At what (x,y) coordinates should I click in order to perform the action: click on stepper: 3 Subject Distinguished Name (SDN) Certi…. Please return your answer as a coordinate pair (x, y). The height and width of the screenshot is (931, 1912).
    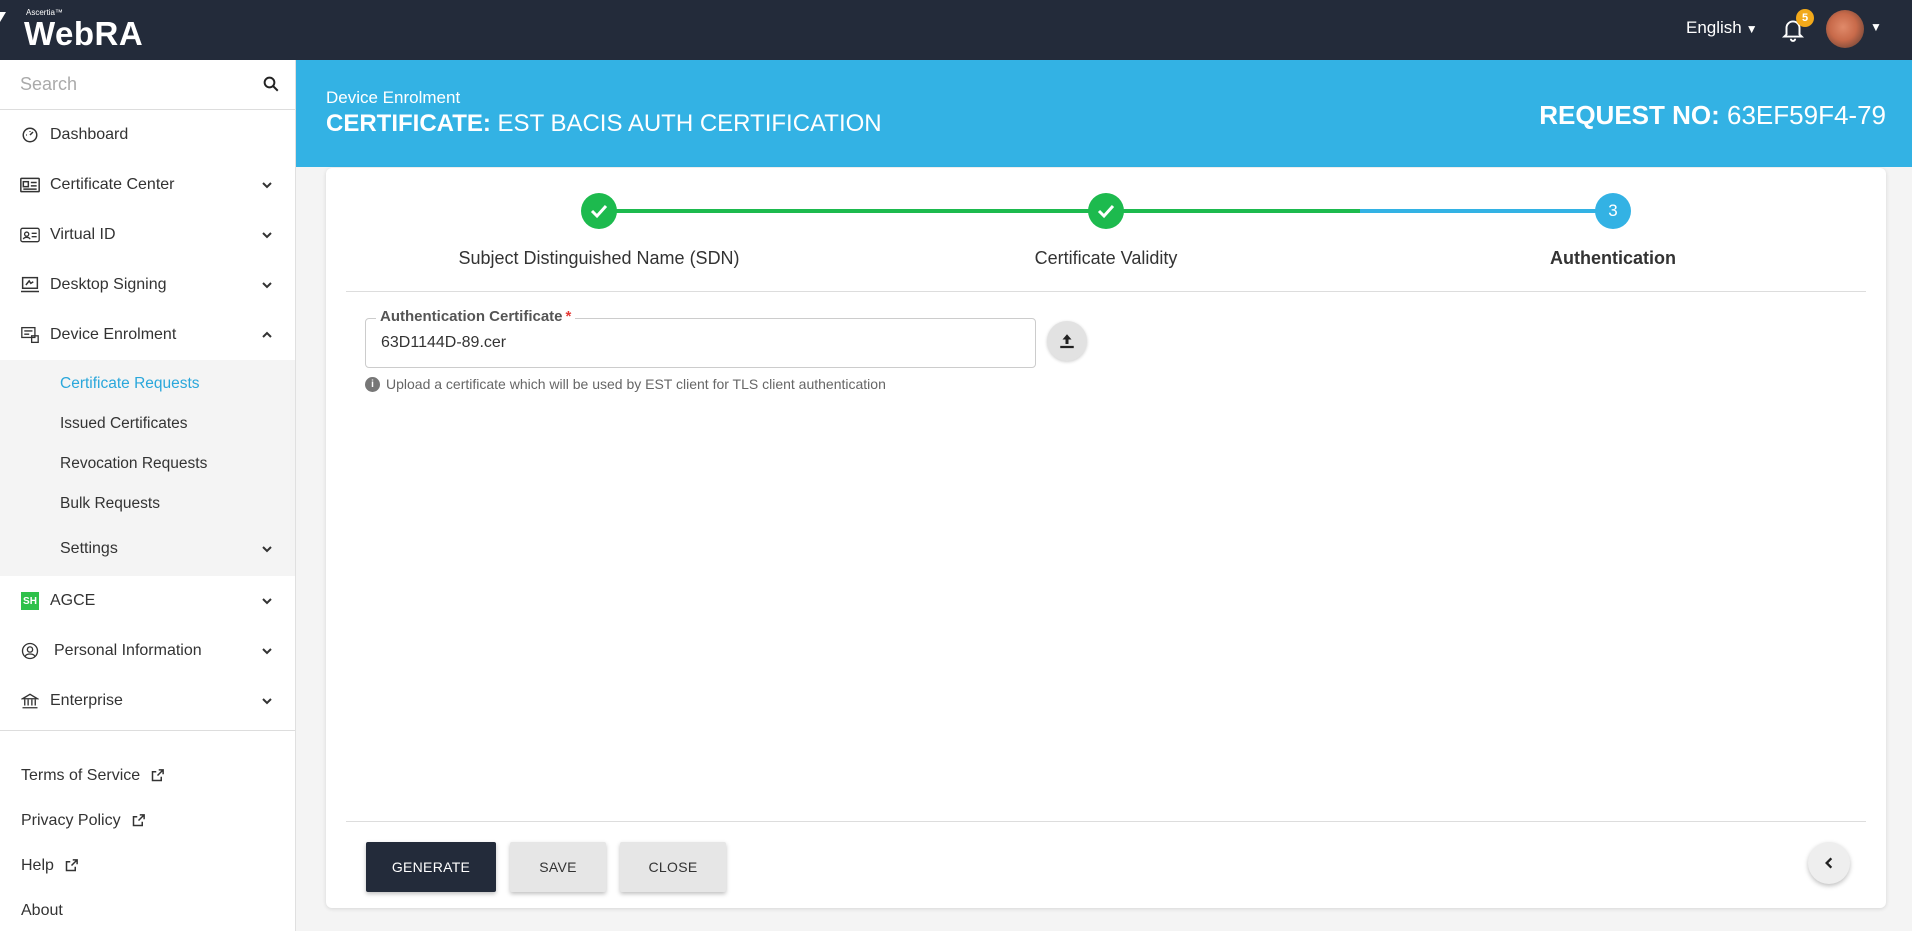
    Looking at the image, I should click on (1106, 230).